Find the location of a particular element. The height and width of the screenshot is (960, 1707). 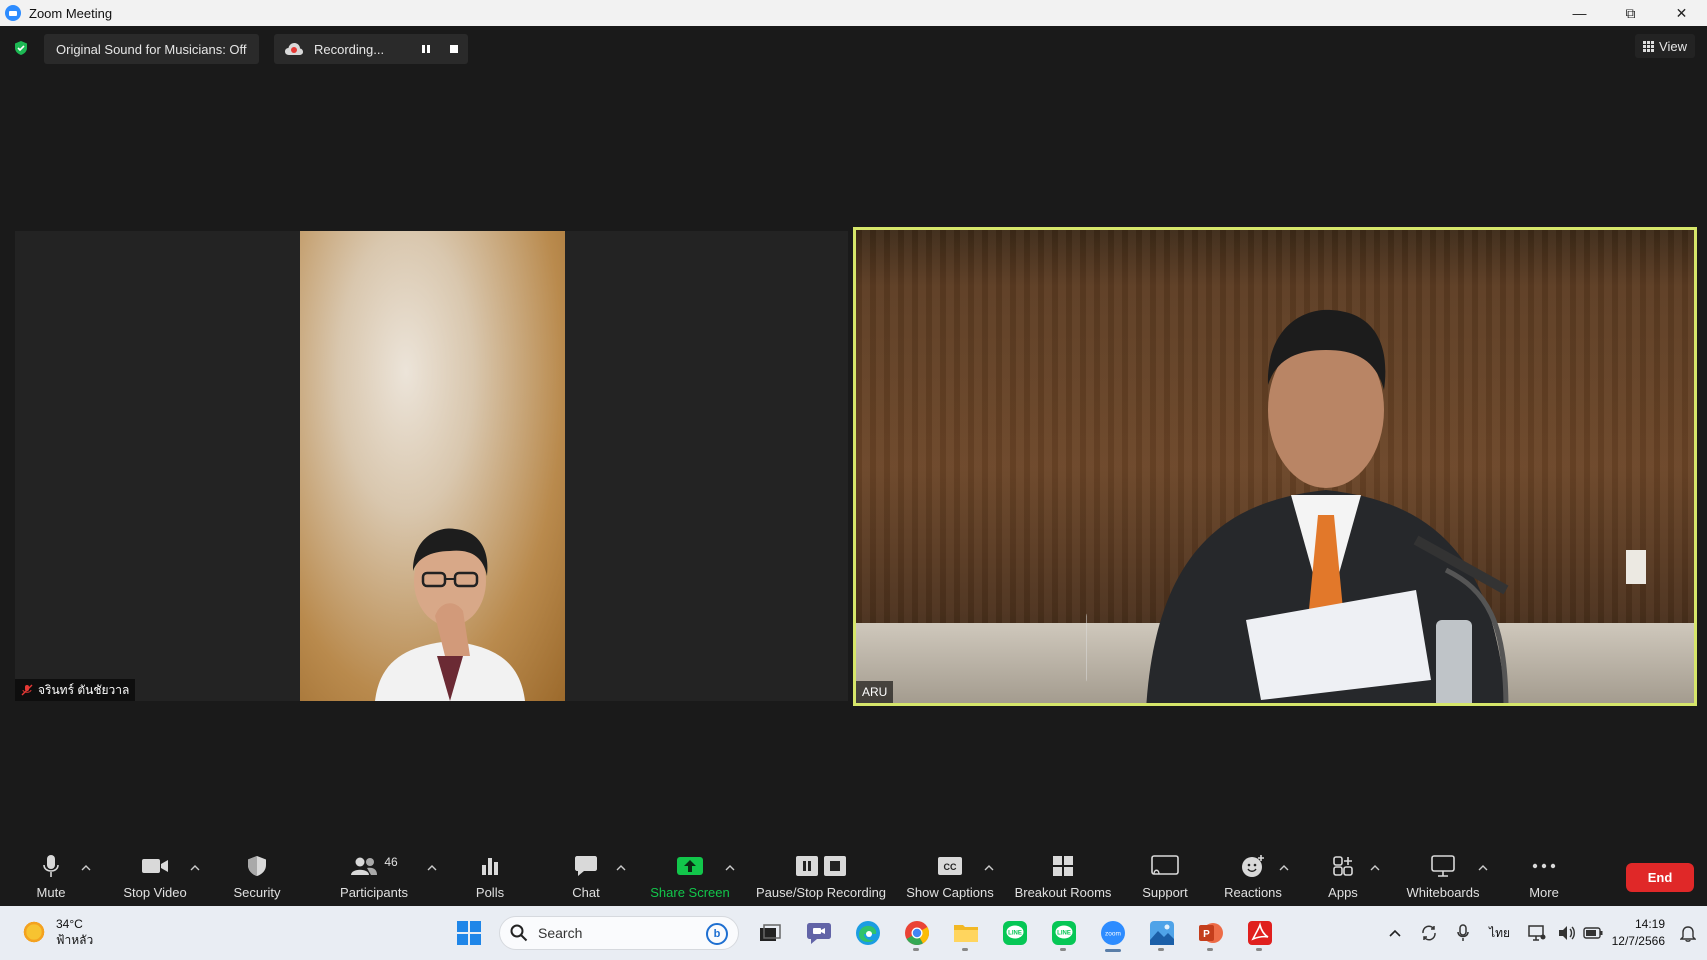

view-button: View is located at coordinates (1665, 46).